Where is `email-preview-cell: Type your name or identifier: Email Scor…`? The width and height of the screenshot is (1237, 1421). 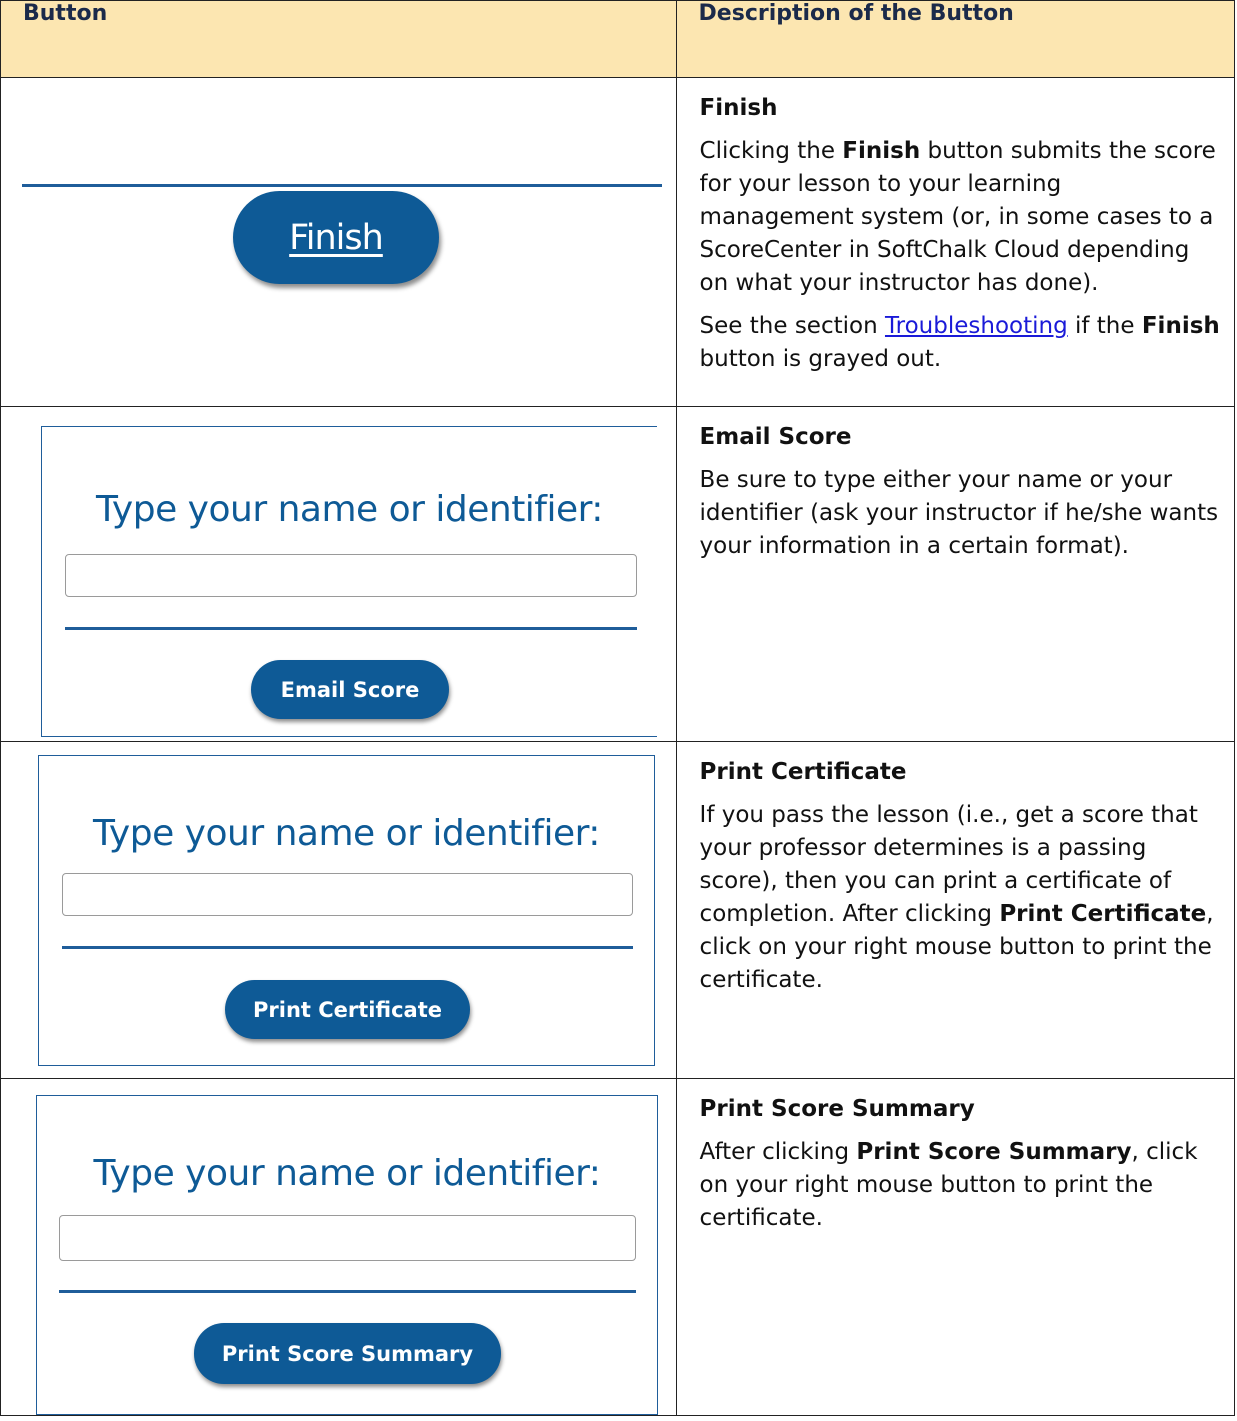
email-preview-cell: Type your name or identifier: Email Scor… is located at coordinates (338, 574).